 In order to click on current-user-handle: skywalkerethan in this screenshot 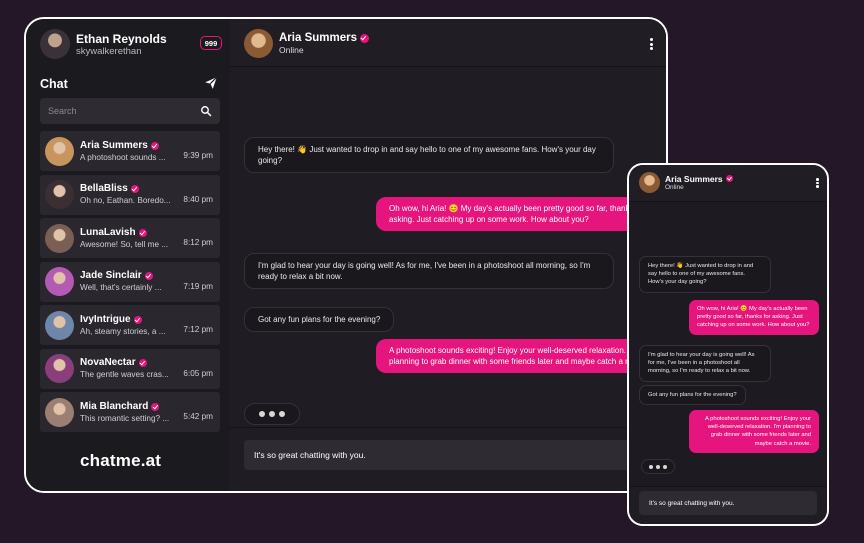, I will do `click(109, 51)`.